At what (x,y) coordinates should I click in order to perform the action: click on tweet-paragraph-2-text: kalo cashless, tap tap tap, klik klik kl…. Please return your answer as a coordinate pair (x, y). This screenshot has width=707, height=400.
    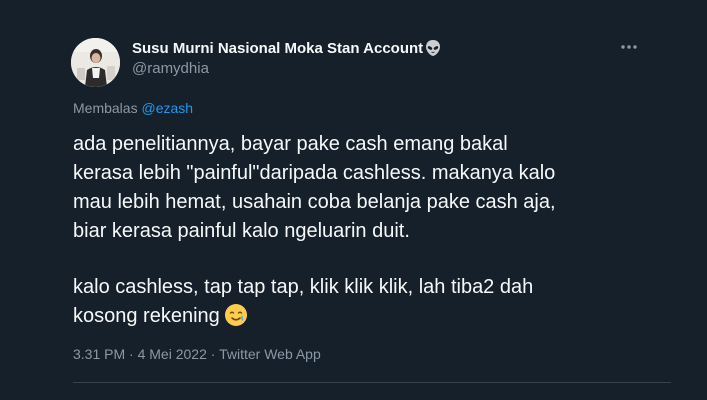
    Looking at the image, I should click on (303, 301).